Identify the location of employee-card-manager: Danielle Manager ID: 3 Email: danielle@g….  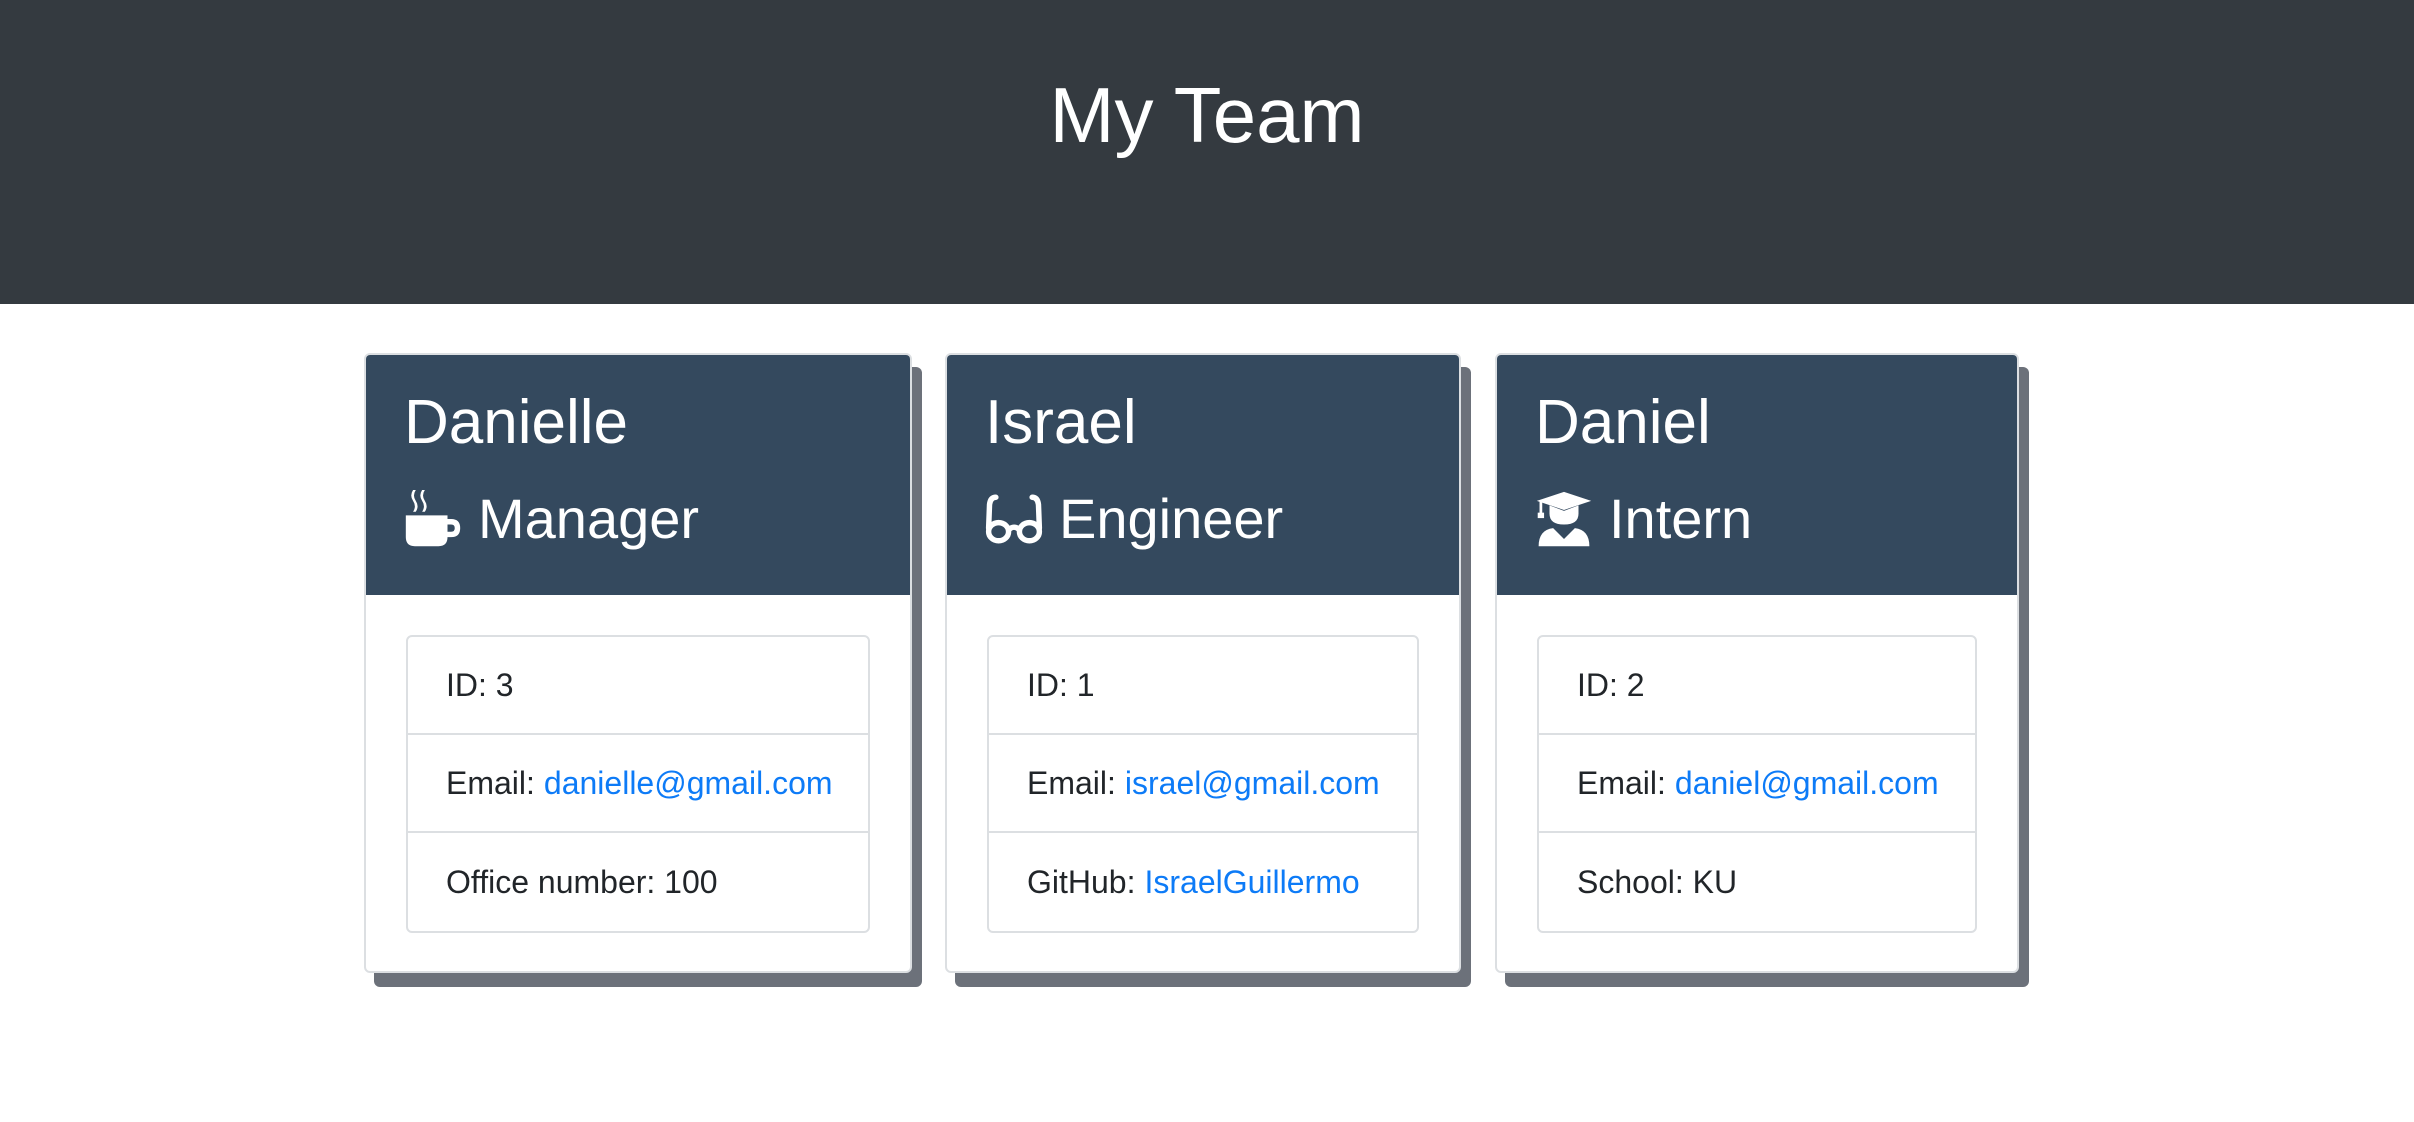
(638, 663).